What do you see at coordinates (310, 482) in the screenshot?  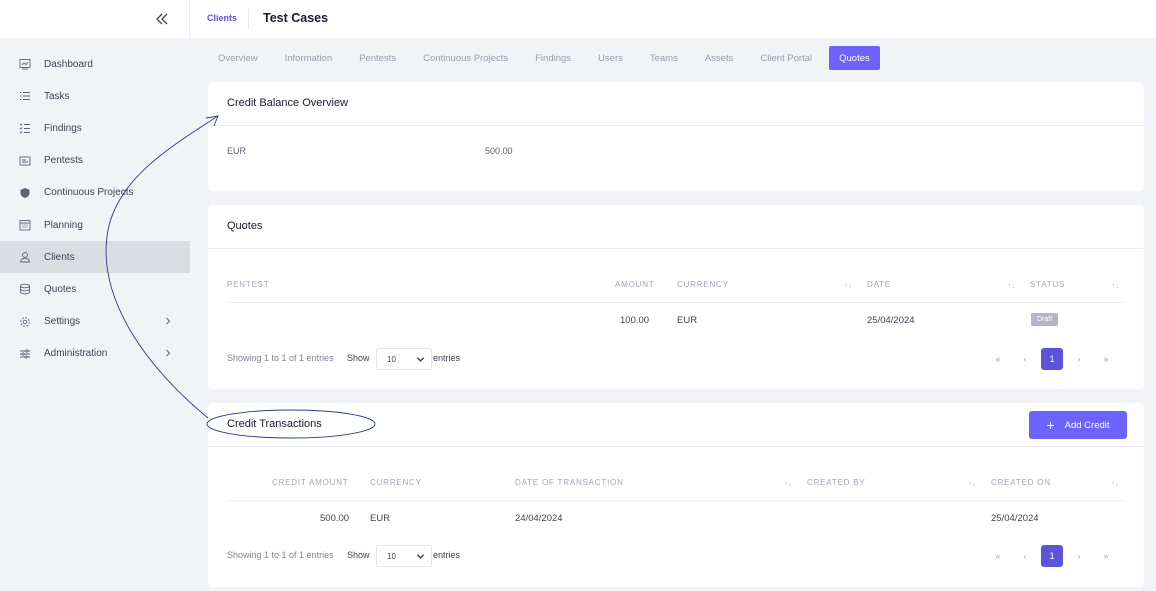 I see `column-header-credit-amount: CREDIT AMOUNT` at bounding box center [310, 482].